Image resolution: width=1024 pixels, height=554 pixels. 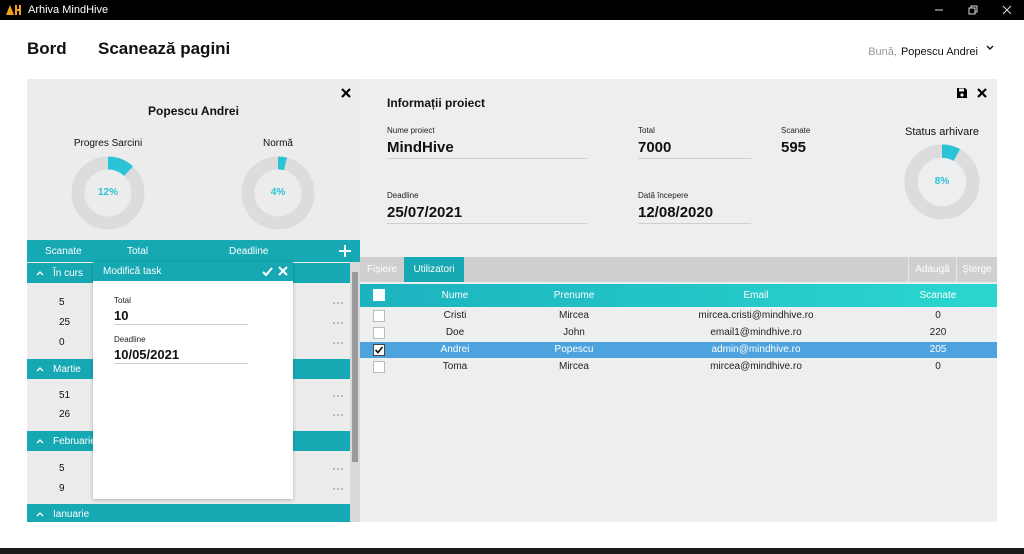 I want to click on dialog-title: Modifică task, so click(x=132, y=271).